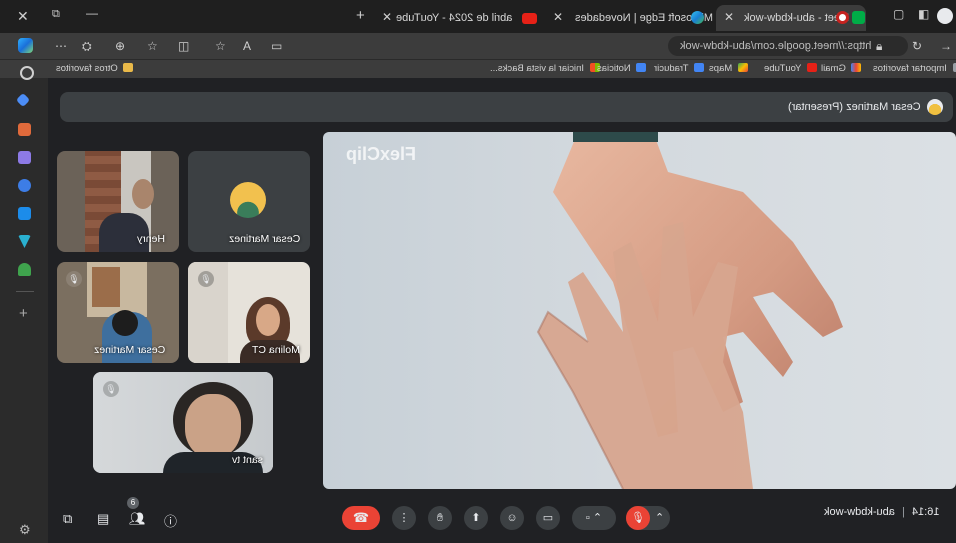 Image resolution: width=956 pixels, height=543 pixels. I want to click on profile-avatar-icon, so click(945, 16).